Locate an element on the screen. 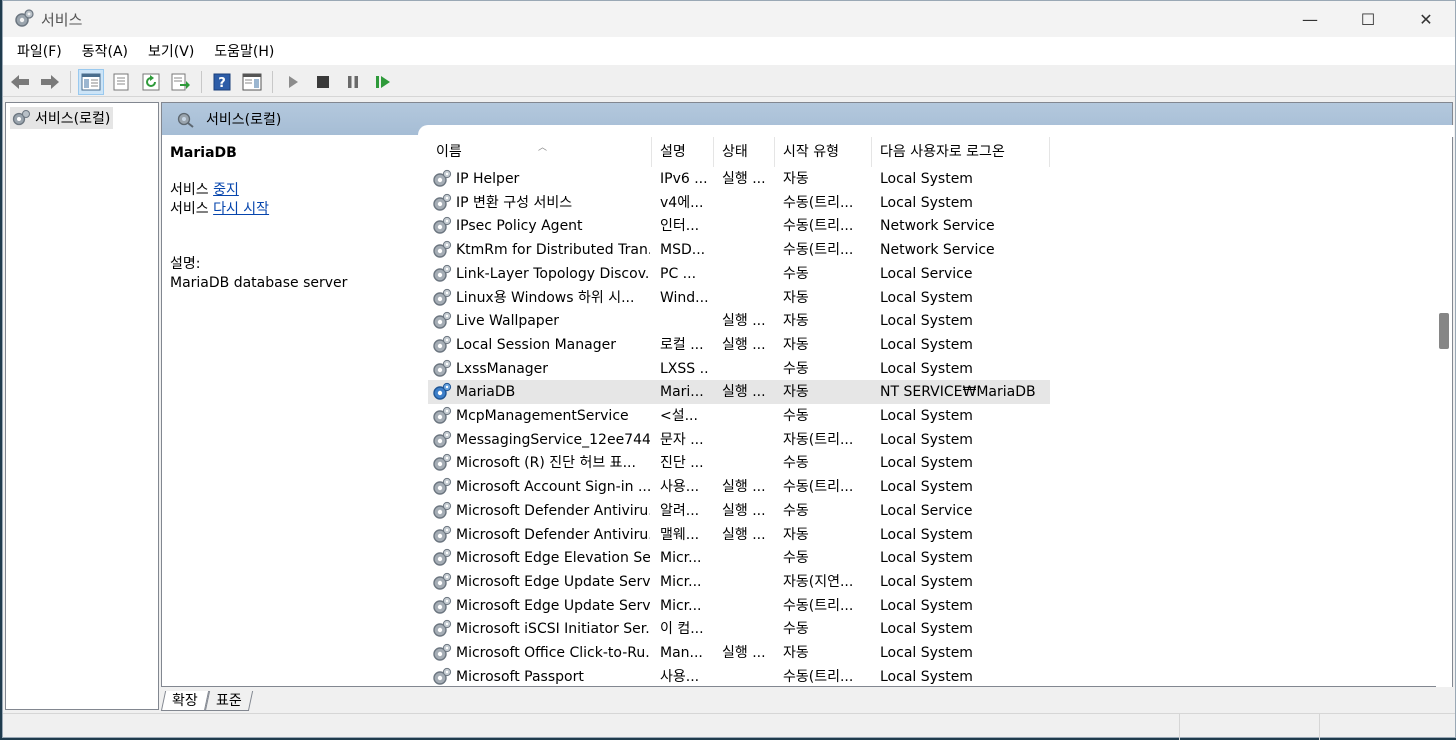 The width and height of the screenshot is (1456, 740). stop-service-link: 중지 is located at coordinates (226, 190).